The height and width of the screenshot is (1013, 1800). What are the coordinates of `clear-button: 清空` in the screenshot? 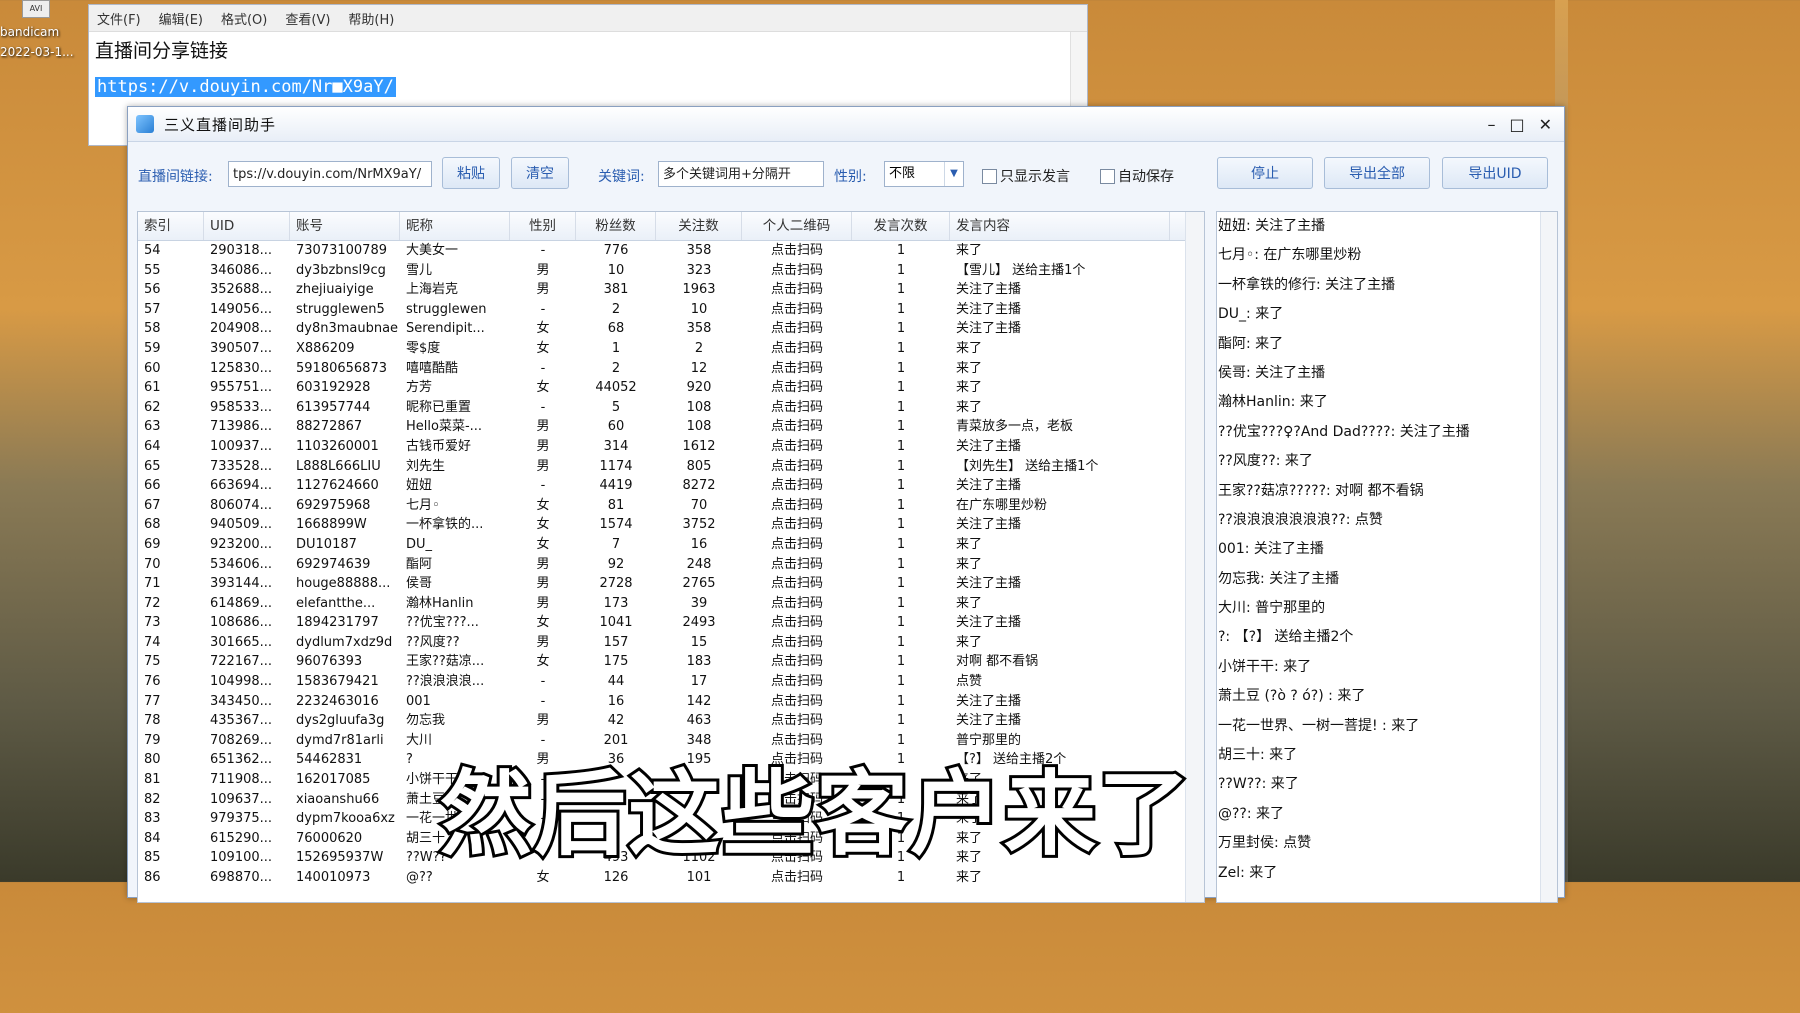 It's located at (540, 173).